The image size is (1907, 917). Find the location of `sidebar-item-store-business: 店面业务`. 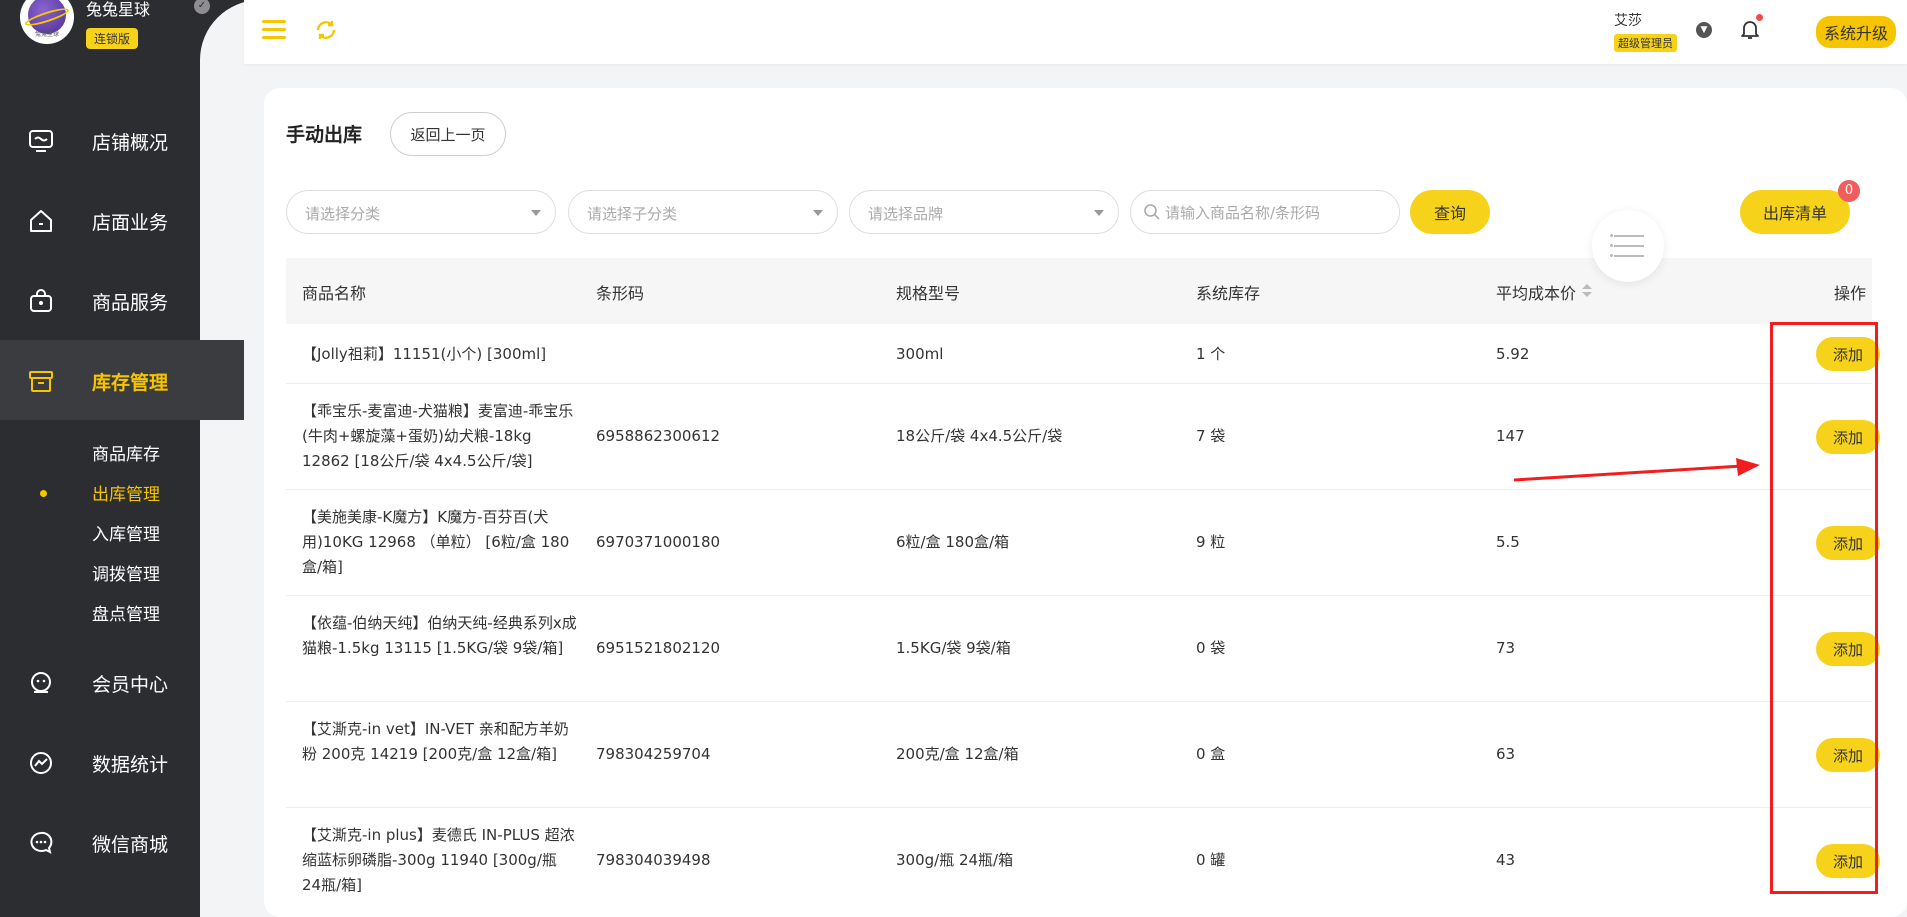

sidebar-item-store-business: 店面业务 is located at coordinates (122, 220).